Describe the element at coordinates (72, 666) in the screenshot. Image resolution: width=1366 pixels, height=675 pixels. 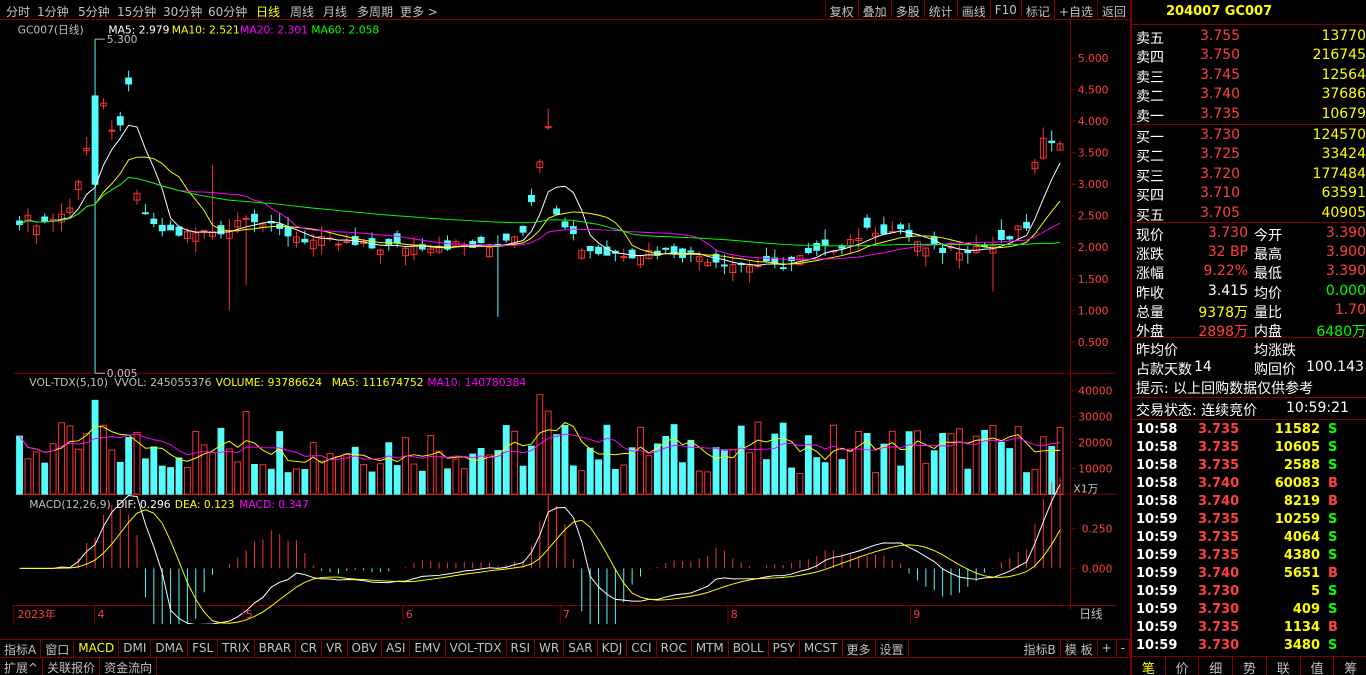
I see `bottom-bar-1: 关联报价` at that location.